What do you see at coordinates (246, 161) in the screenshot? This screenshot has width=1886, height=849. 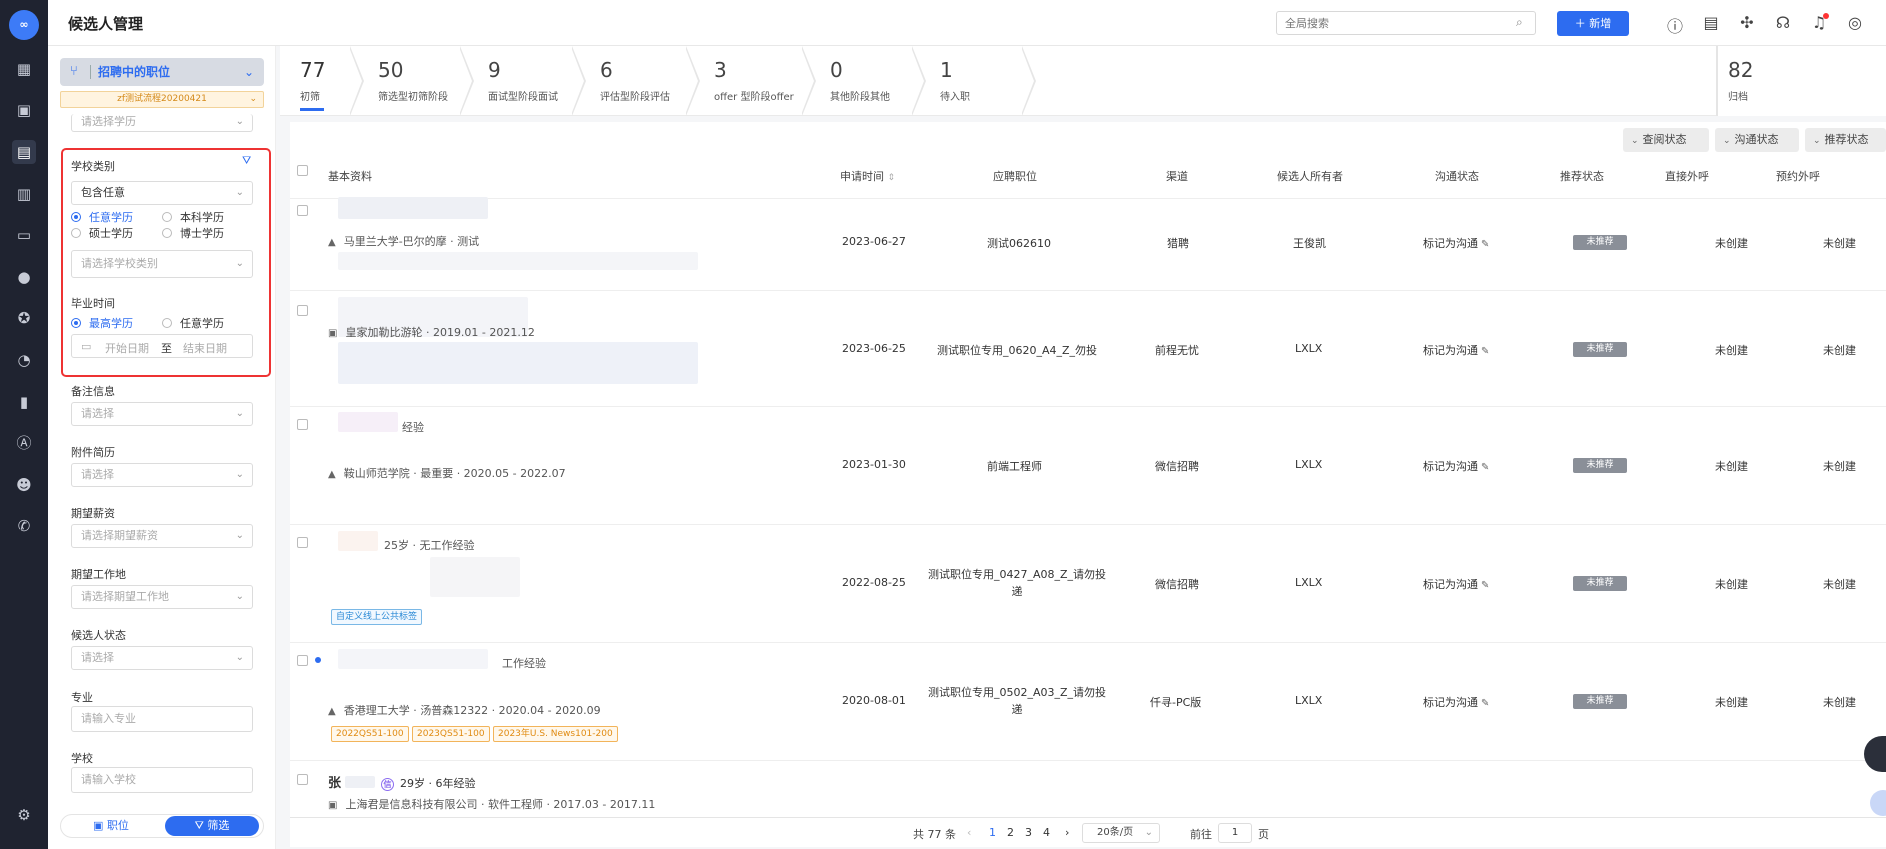 I see `filter-icon: ⛛` at bounding box center [246, 161].